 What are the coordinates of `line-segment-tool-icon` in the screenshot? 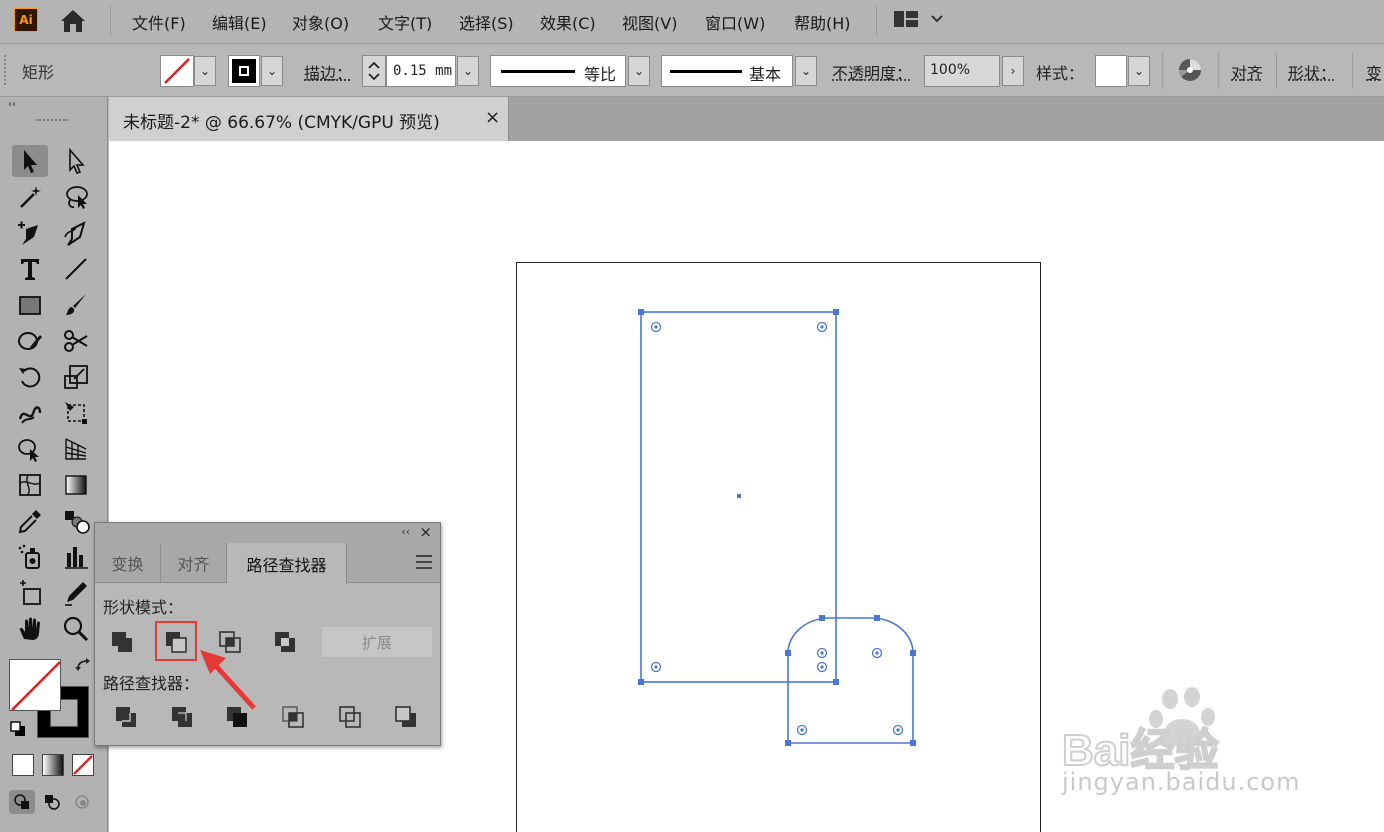 It's located at (76, 269).